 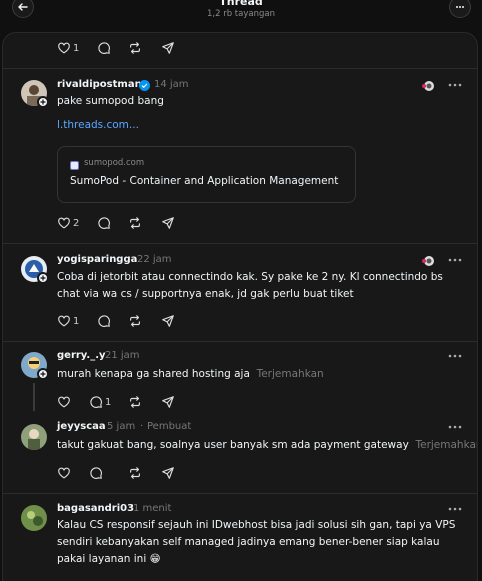 I want to click on username: rivaldipostman, so click(x=99, y=84).